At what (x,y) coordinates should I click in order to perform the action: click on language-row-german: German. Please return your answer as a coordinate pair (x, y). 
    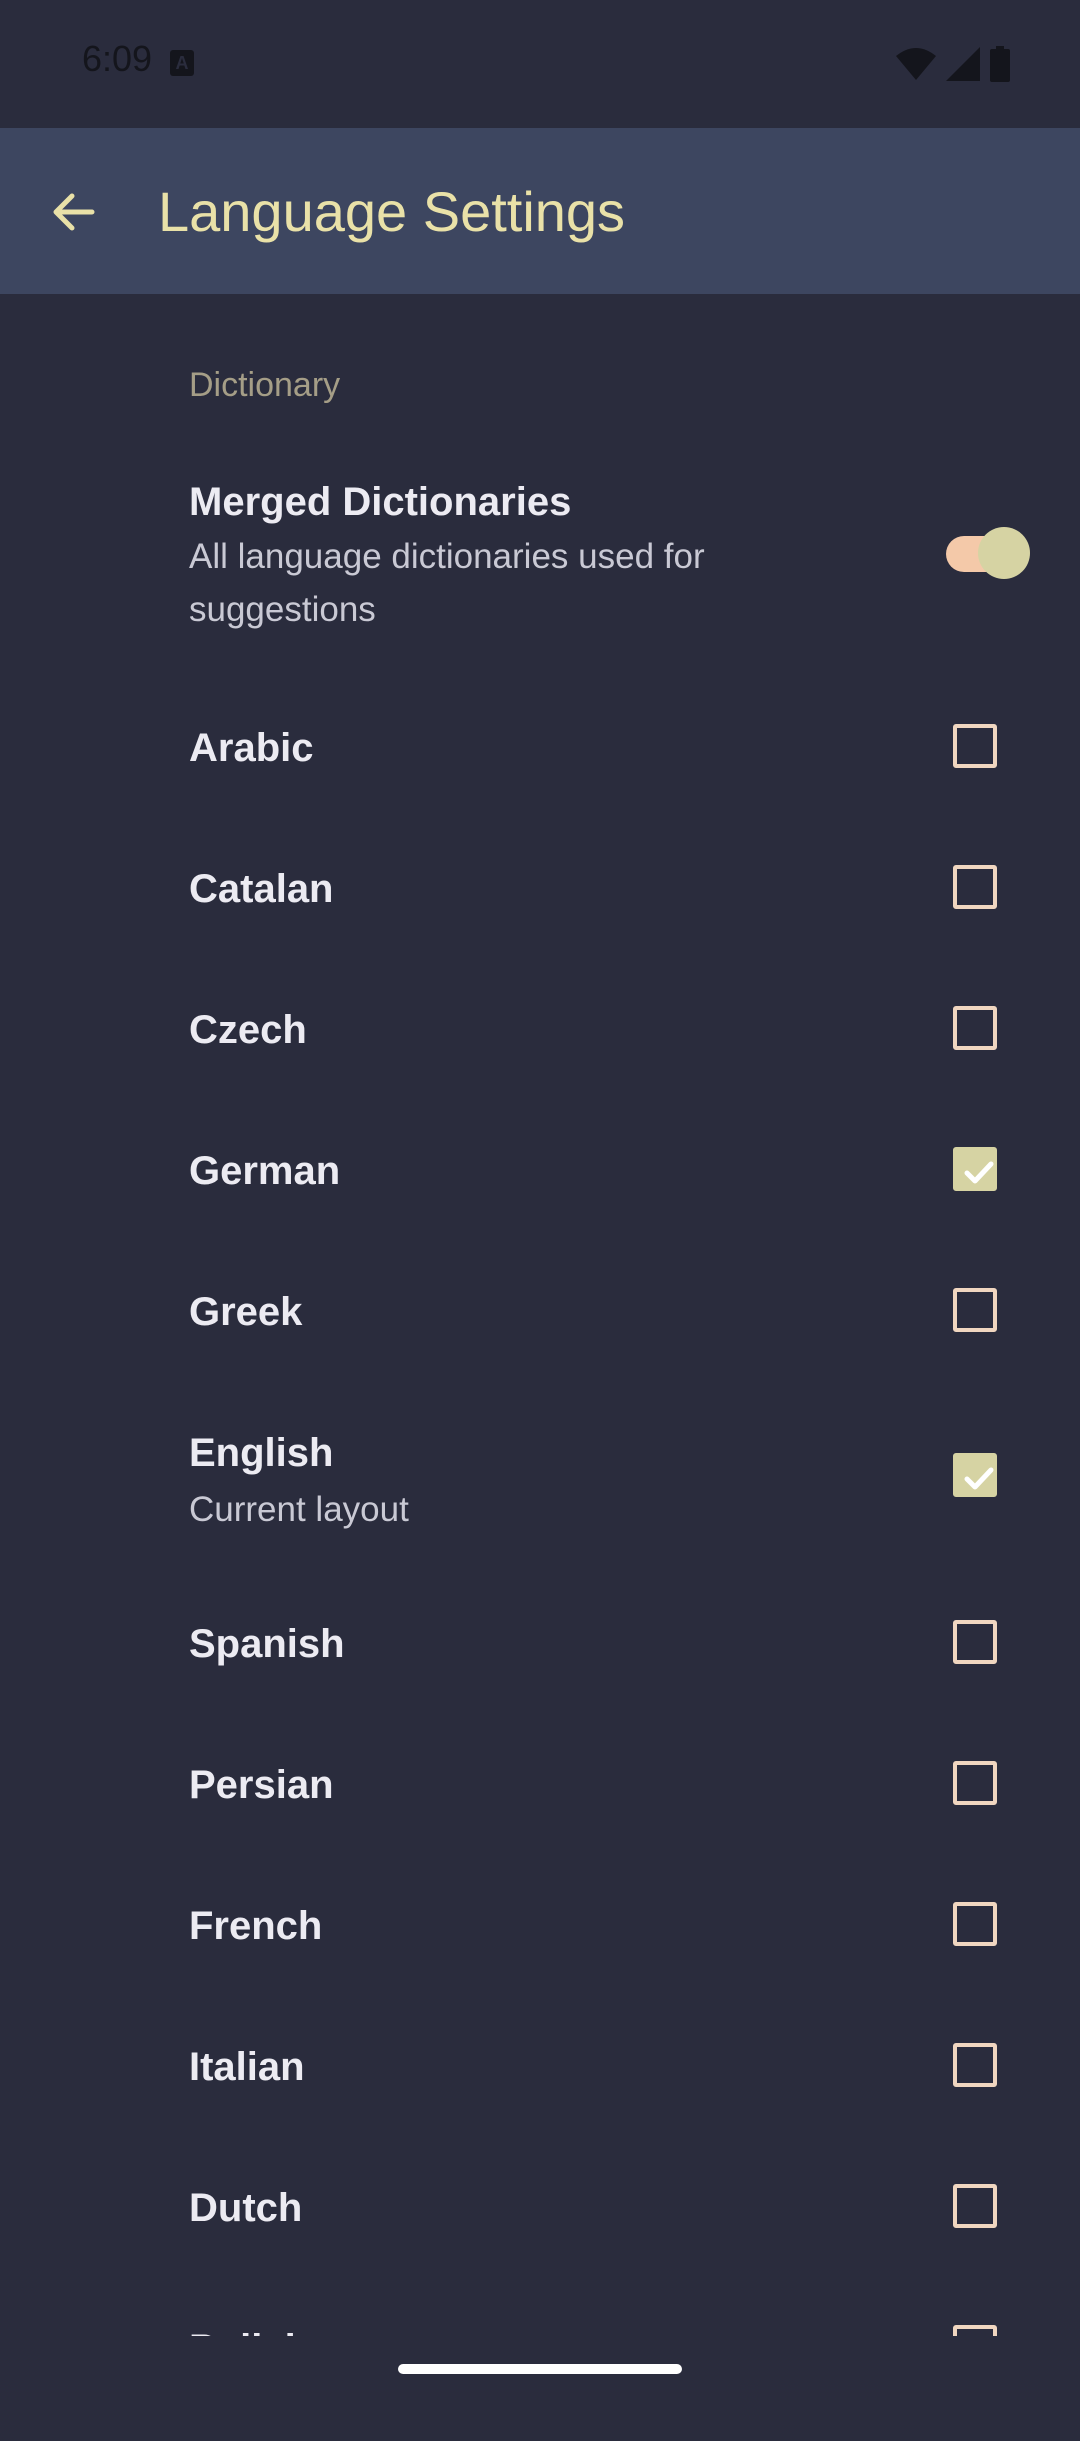
    Looking at the image, I should click on (540, 1193).